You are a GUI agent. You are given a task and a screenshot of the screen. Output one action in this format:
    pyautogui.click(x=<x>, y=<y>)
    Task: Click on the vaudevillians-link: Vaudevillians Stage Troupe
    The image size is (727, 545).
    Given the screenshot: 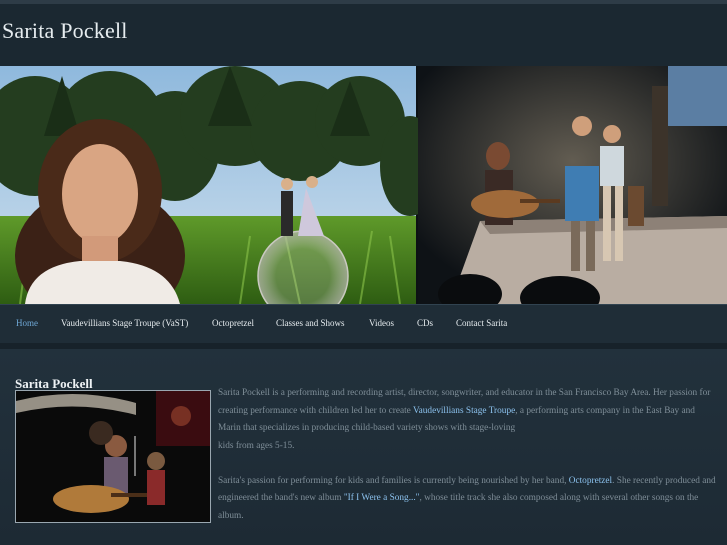 What is the action you would take?
    pyautogui.click(x=464, y=411)
    